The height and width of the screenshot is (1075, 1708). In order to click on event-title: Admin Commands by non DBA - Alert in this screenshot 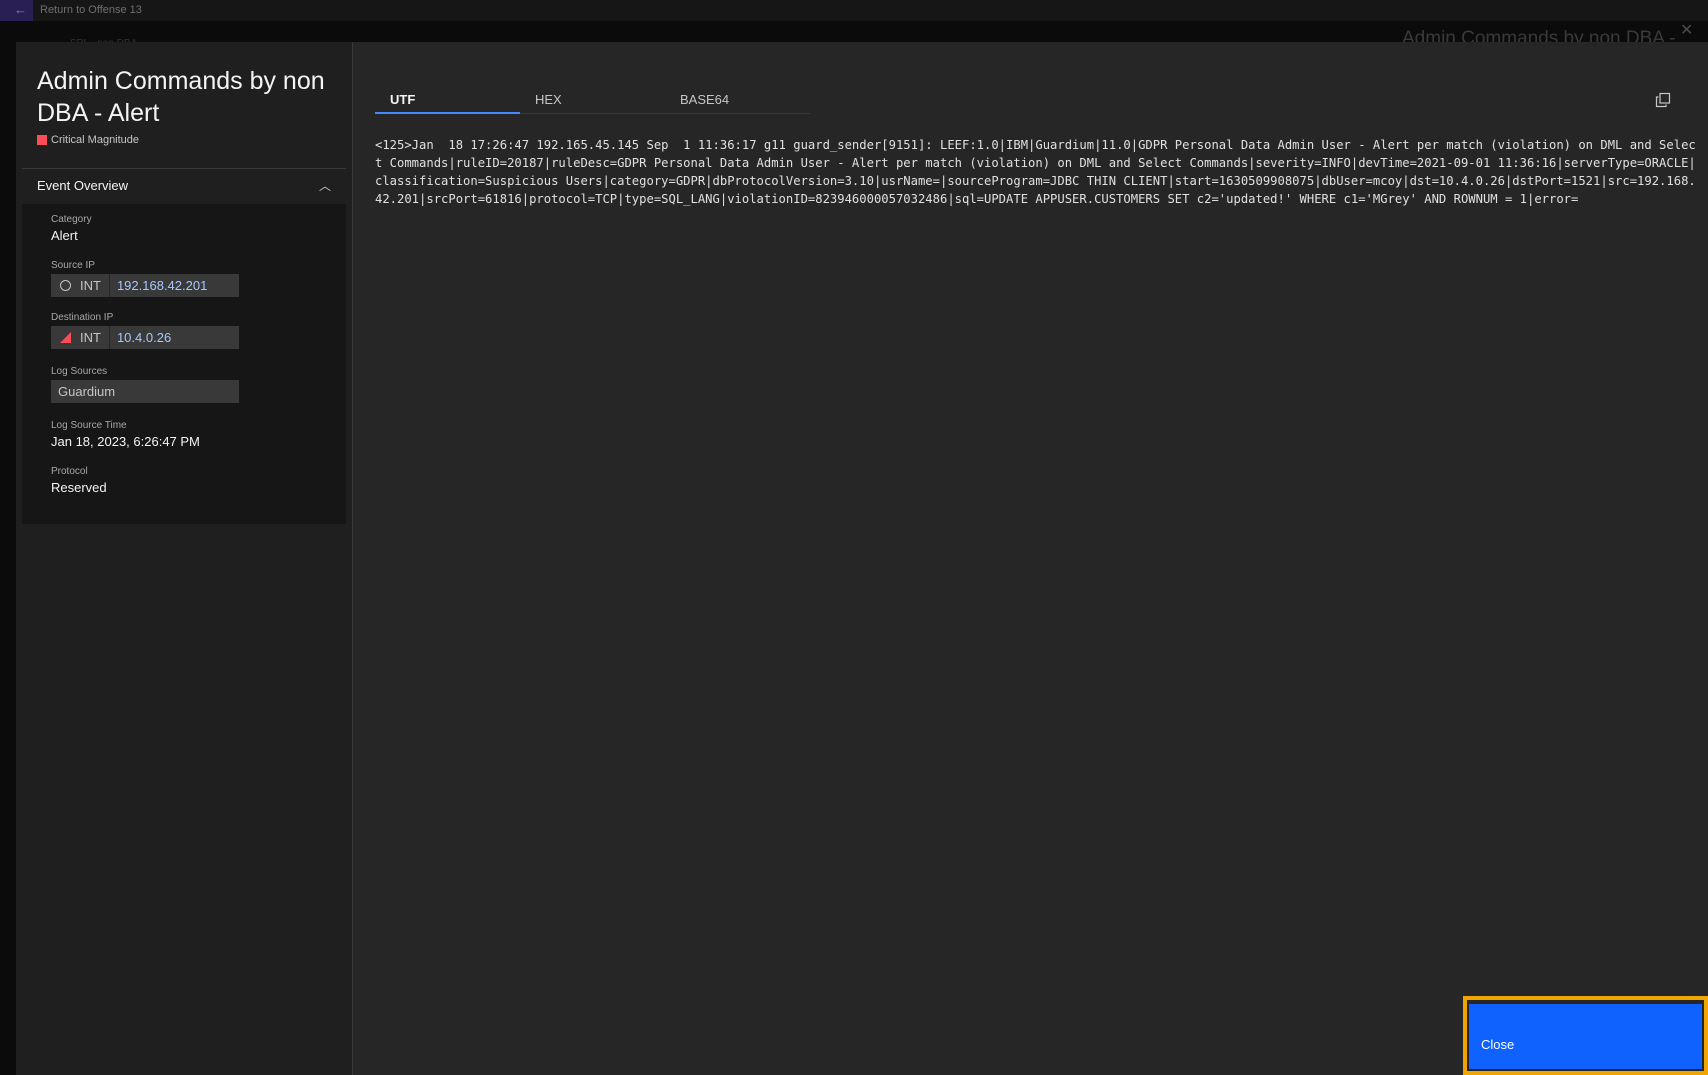, I will do `click(181, 97)`.